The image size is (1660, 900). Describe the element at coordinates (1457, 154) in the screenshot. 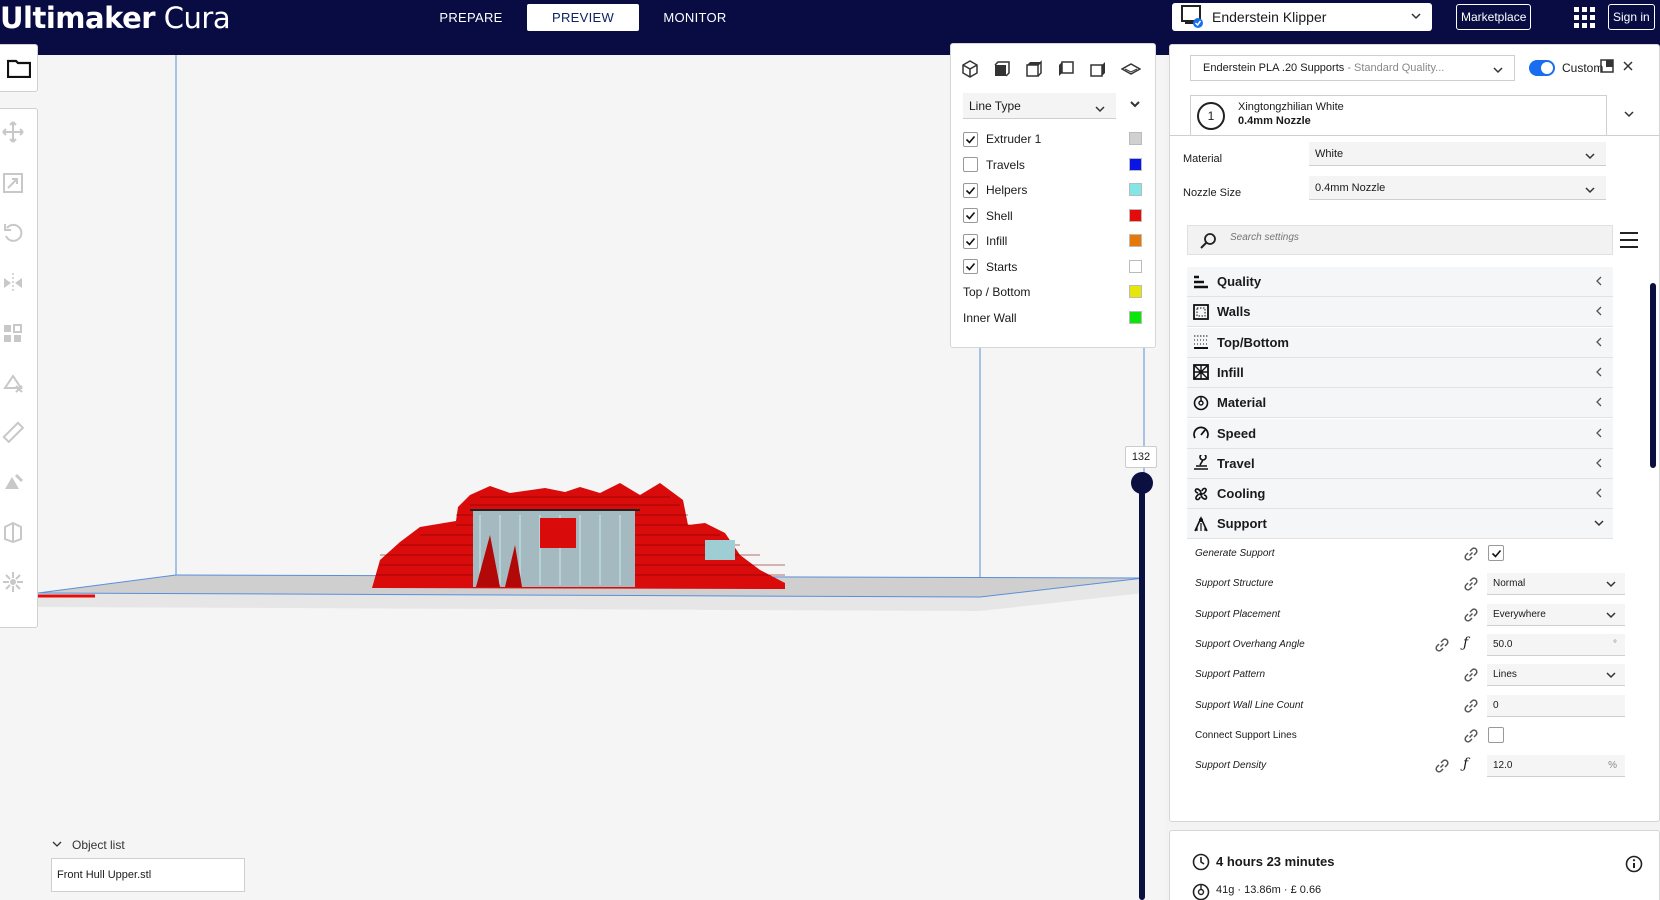

I see `material-select: White` at that location.